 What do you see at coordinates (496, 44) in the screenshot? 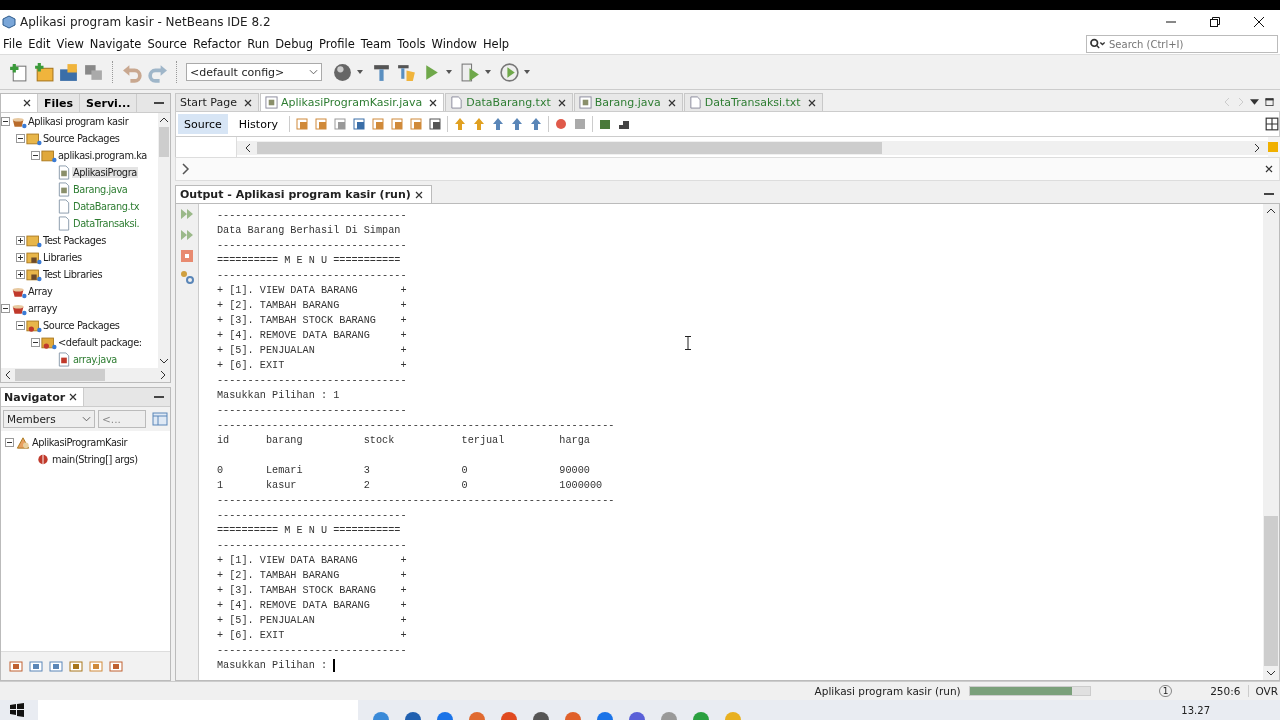
I see `menu-item: Help` at bounding box center [496, 44].